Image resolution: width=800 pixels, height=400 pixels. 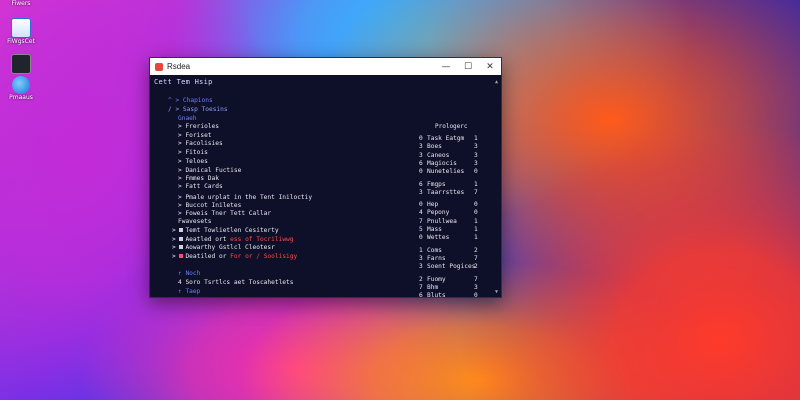 I want to click on desktop-icon-terminal, so click(x=21, y=64).